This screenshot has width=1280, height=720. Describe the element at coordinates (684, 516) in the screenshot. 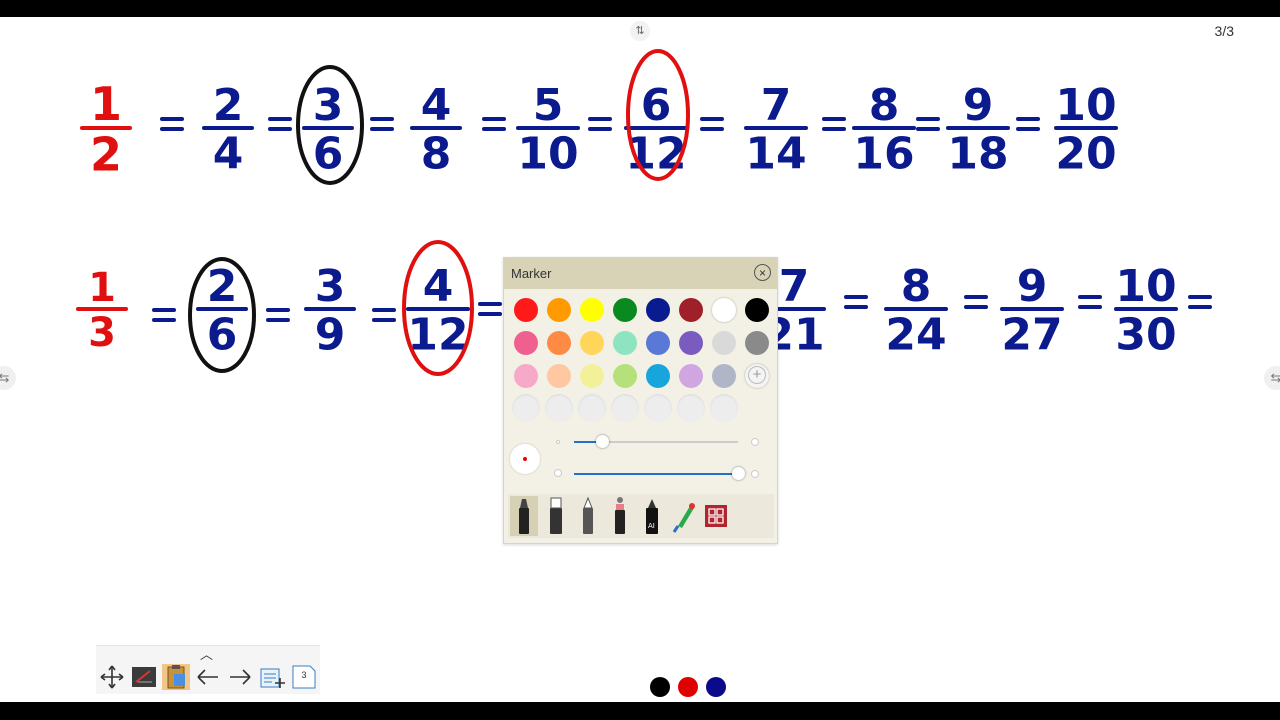

I see `parrot-brush-icon` at that location.